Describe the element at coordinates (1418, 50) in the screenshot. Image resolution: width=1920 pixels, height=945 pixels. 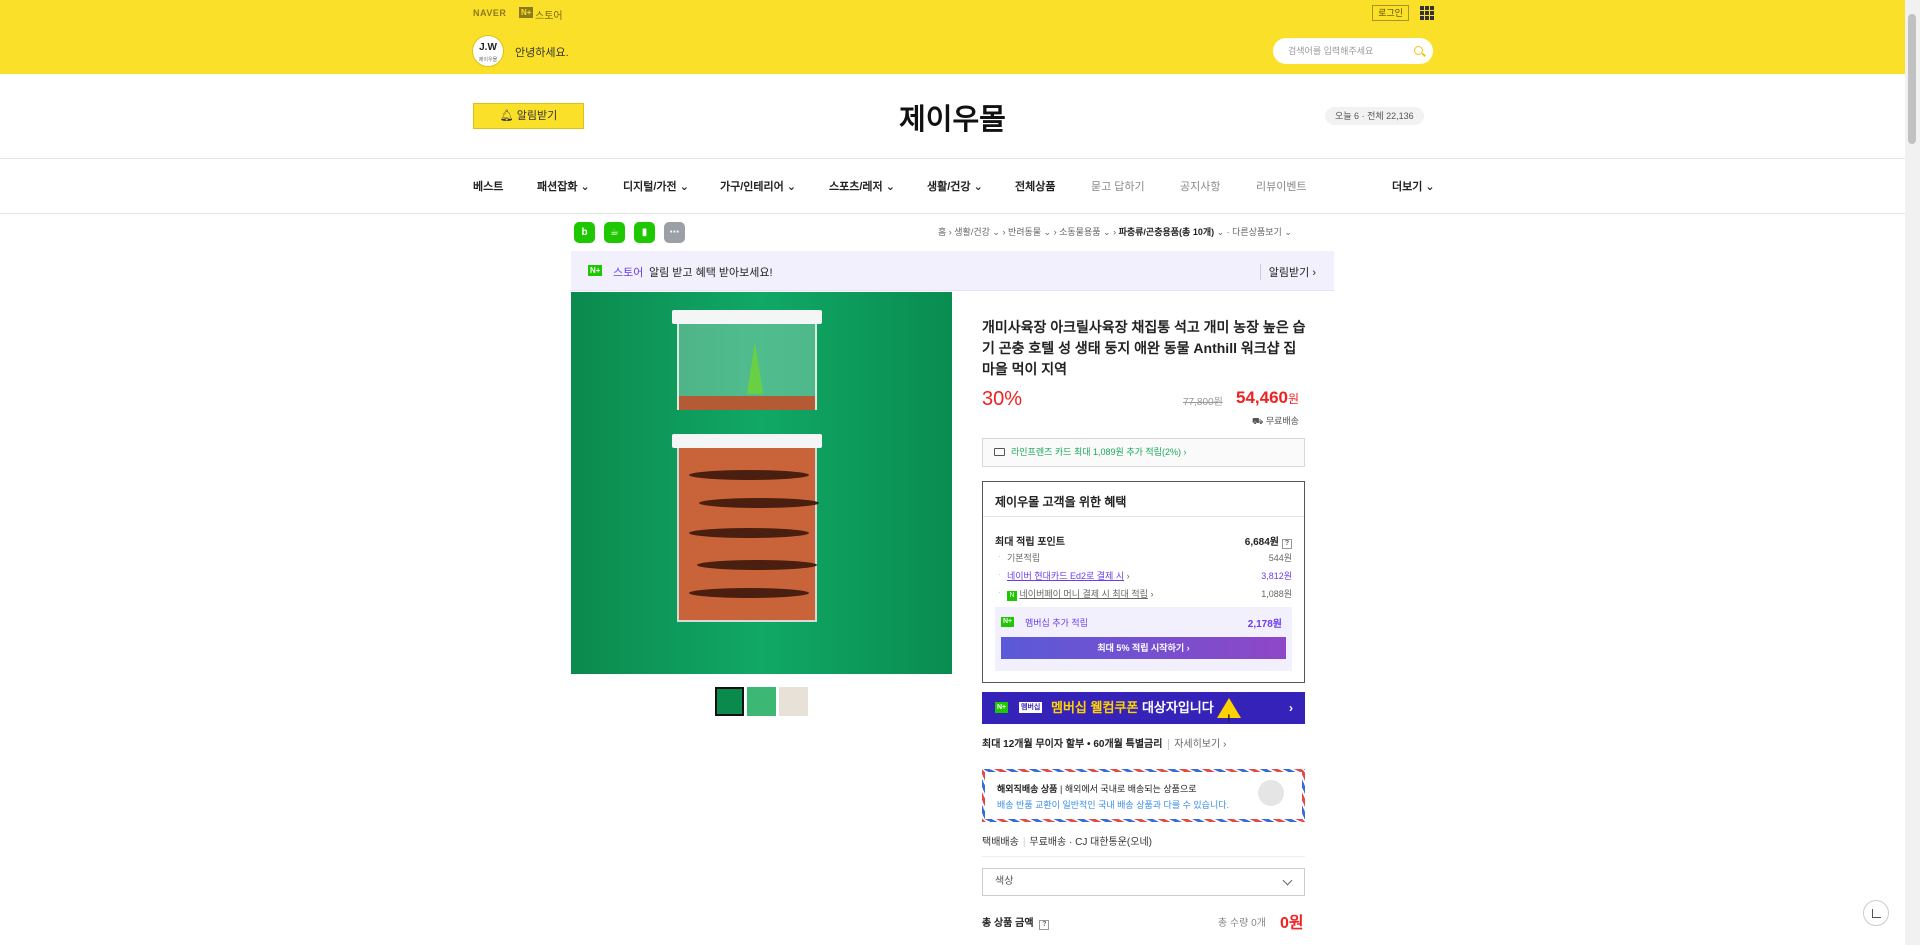
I see `search-icon` at that location.